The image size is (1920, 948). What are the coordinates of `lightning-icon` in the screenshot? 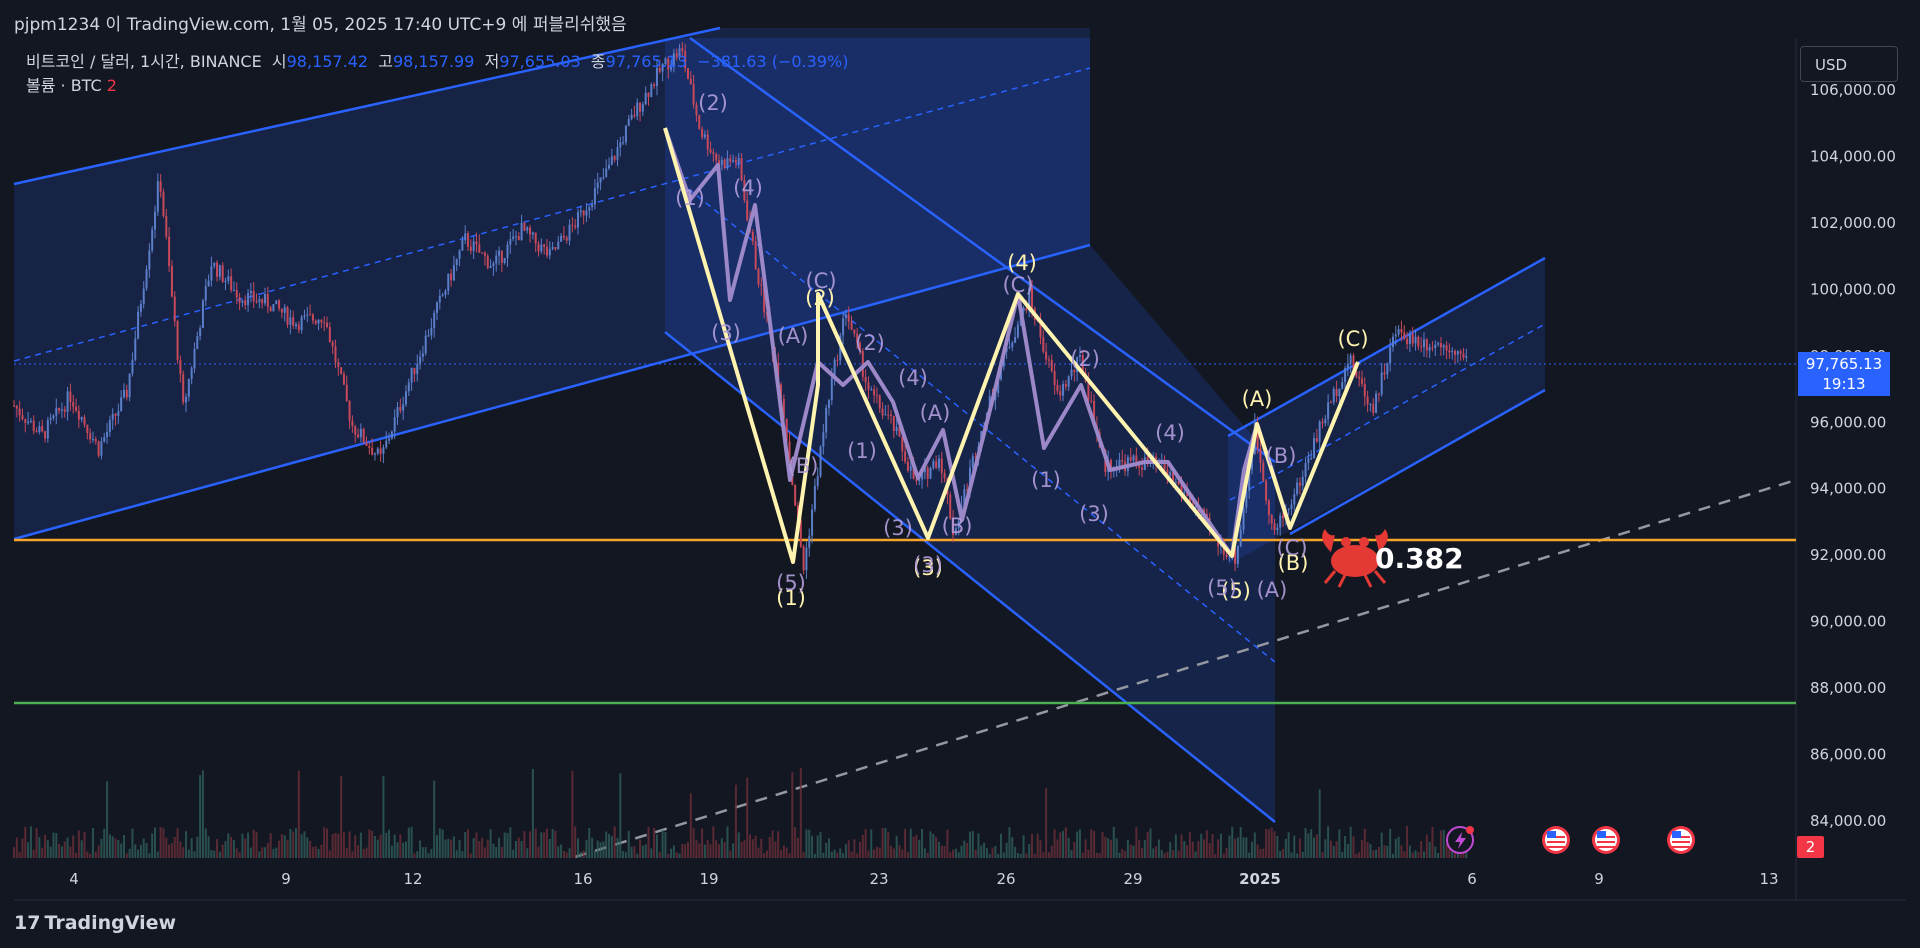 It's located at (1460, 840).